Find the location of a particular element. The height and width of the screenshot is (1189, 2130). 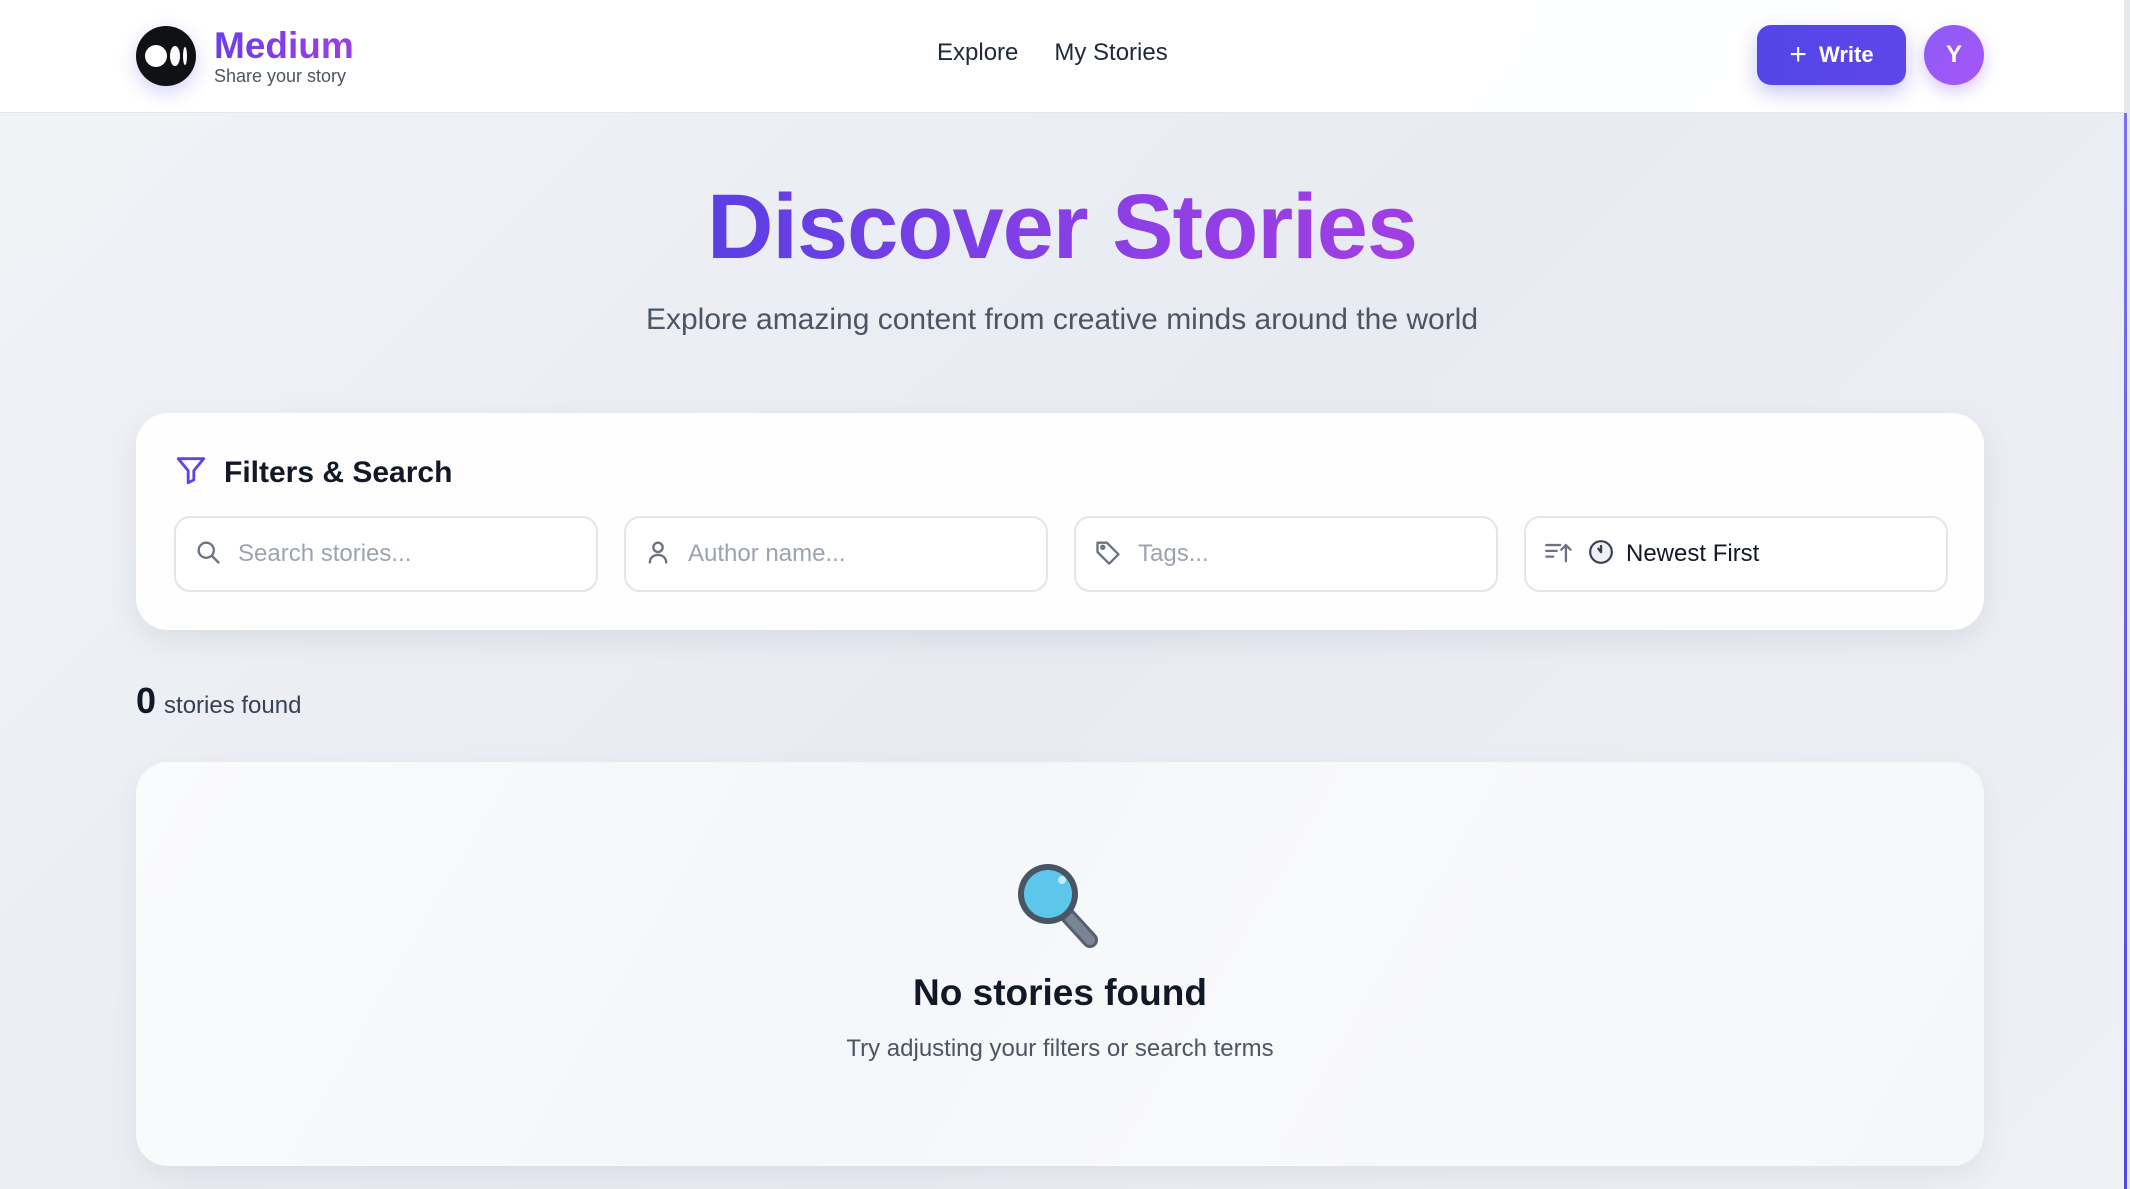

brand: Medium Share your story is located at coordinates (245, 56).